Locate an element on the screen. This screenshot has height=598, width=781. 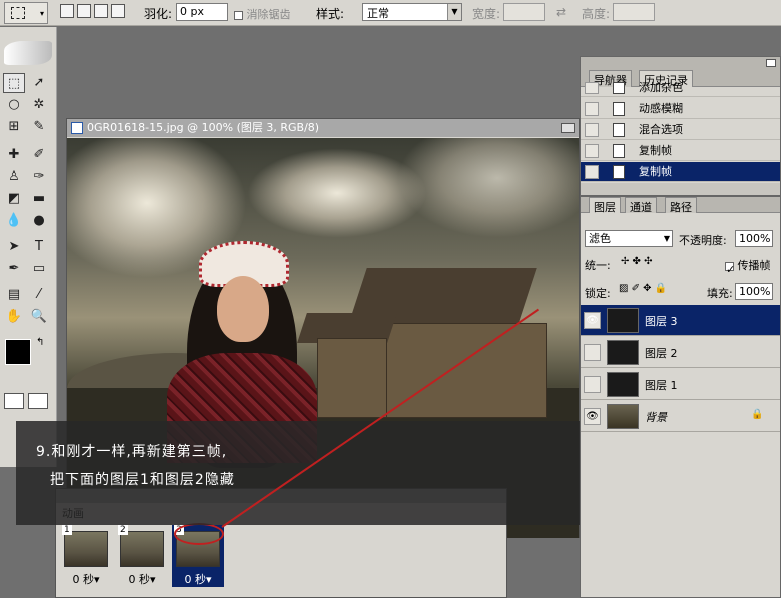
tab-paths: 路径 is located at coordinates (681, 205).